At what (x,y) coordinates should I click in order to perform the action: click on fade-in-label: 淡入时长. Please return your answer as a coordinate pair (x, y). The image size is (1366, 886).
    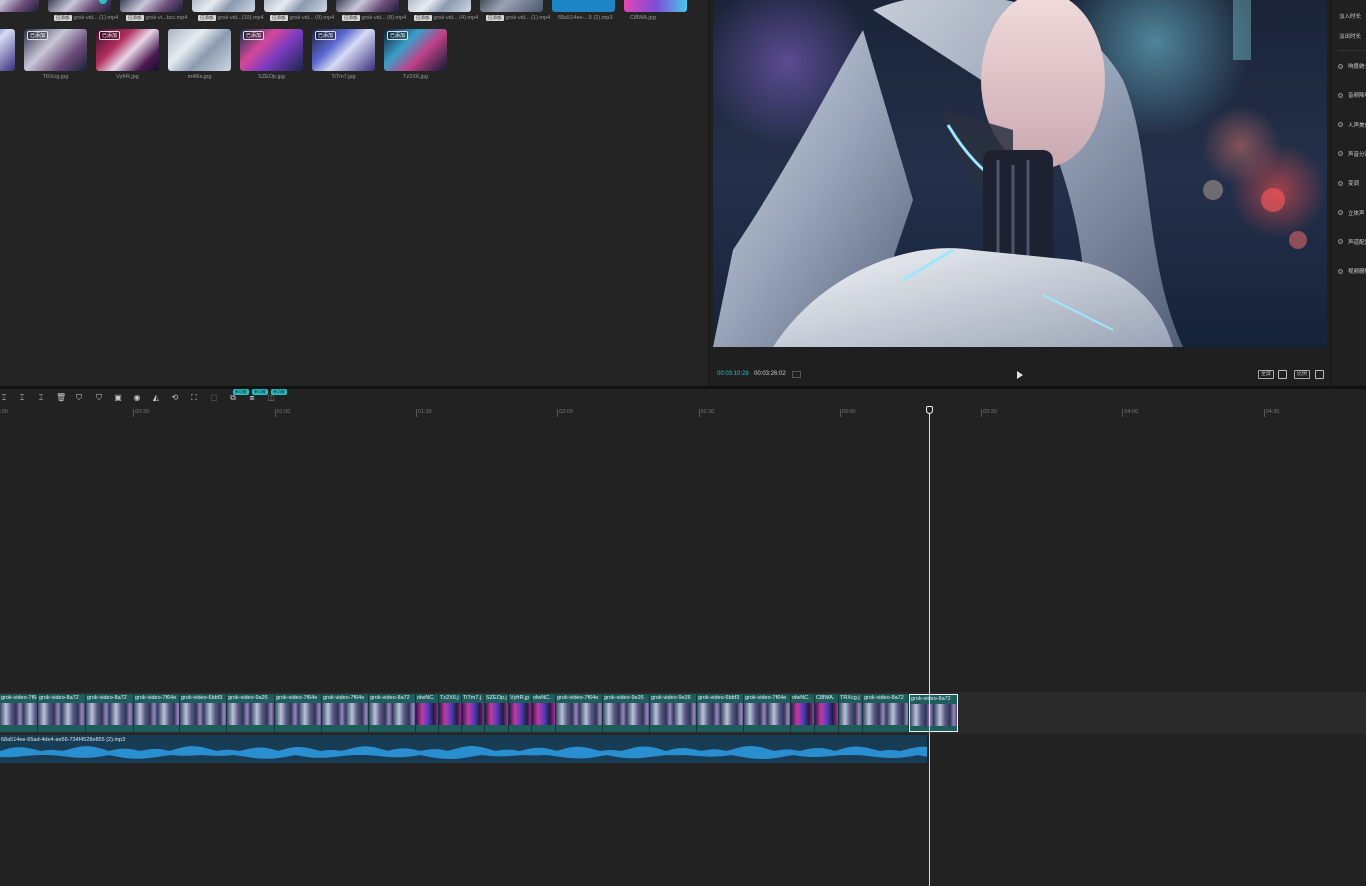
    Looking at the image, I should click on (1350, 17).